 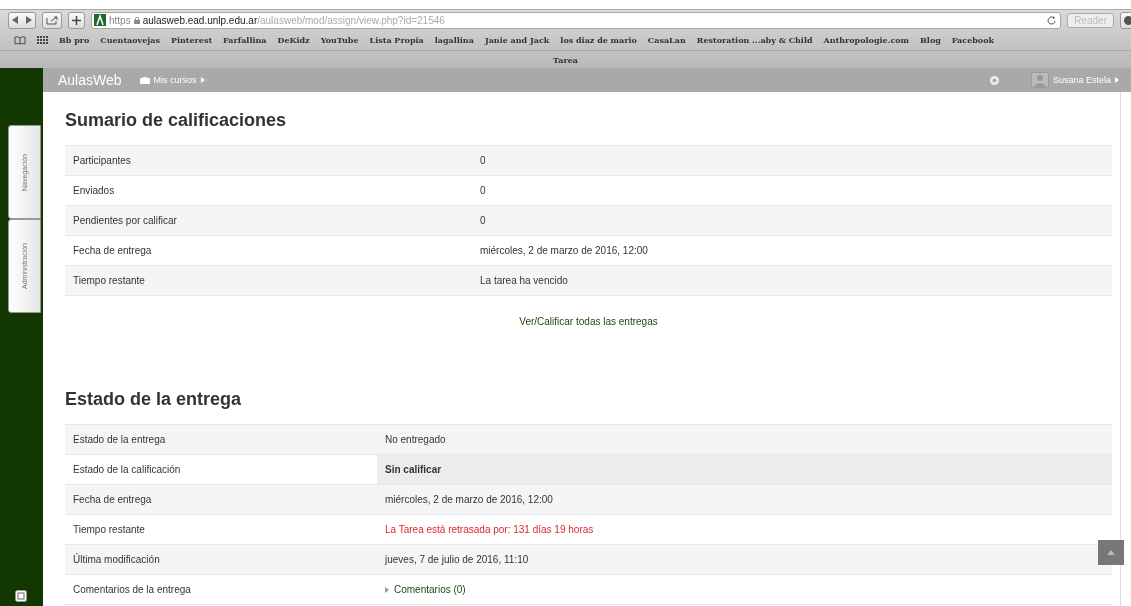 I want to click on row-label: Pendientes por calificar, so click(x=125, y=221).